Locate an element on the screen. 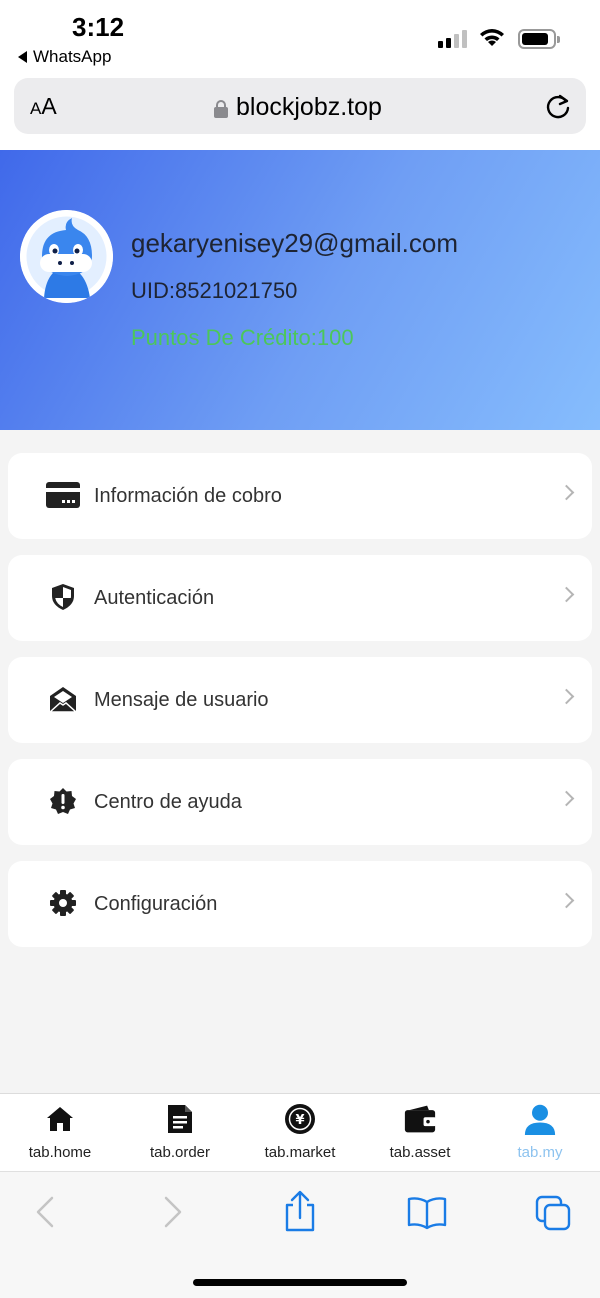 The width and height of the screenshot is (600, 1298). gear-icon is located at coordinates (63, 903).